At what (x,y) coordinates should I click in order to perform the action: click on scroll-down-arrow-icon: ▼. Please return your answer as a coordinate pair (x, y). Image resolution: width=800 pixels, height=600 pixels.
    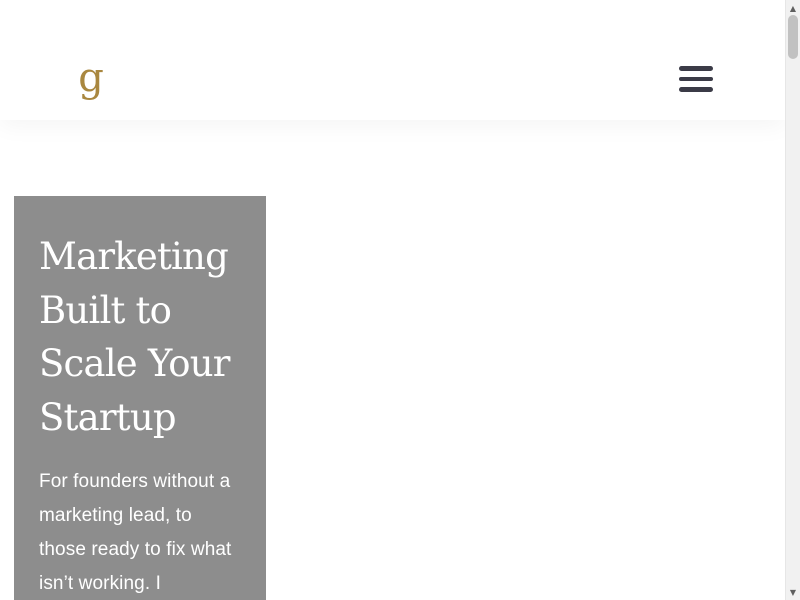
    Looking at the image, I should click on (793, 592).